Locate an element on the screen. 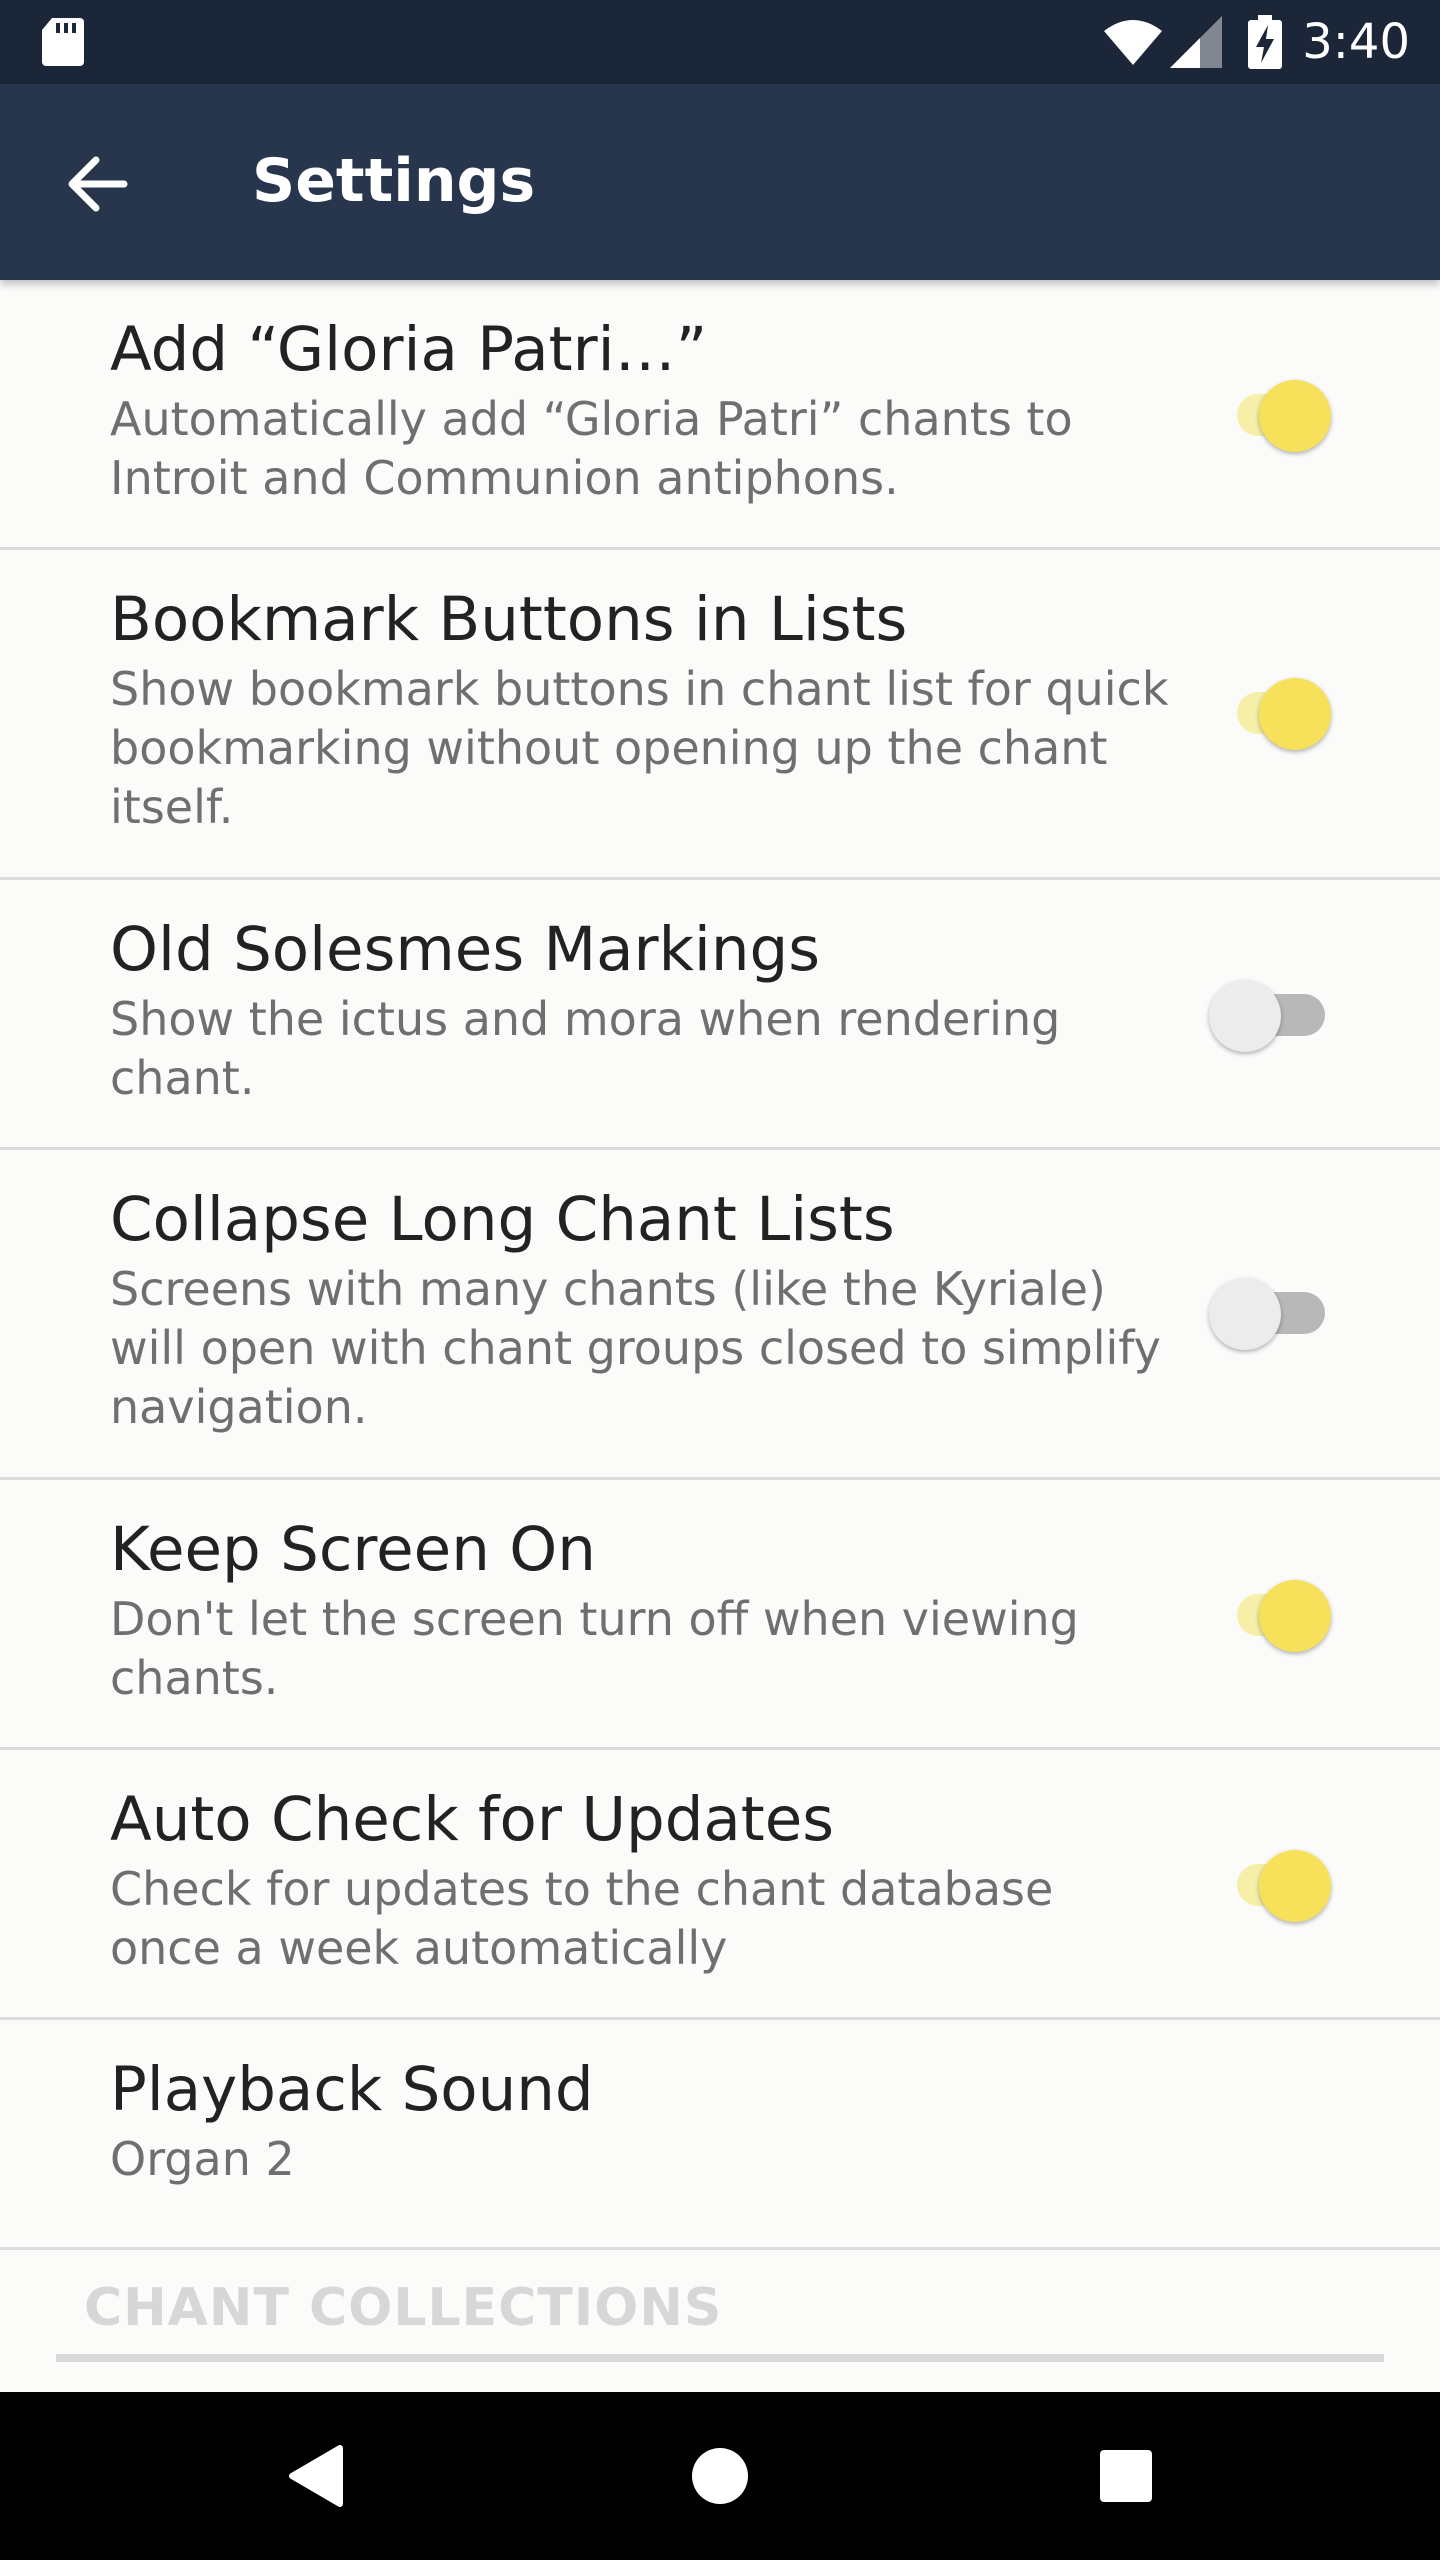 Image resolution: width=1440 pixels, height=2560 pixels. page-title: Settings is located at coordinates (394, 181).